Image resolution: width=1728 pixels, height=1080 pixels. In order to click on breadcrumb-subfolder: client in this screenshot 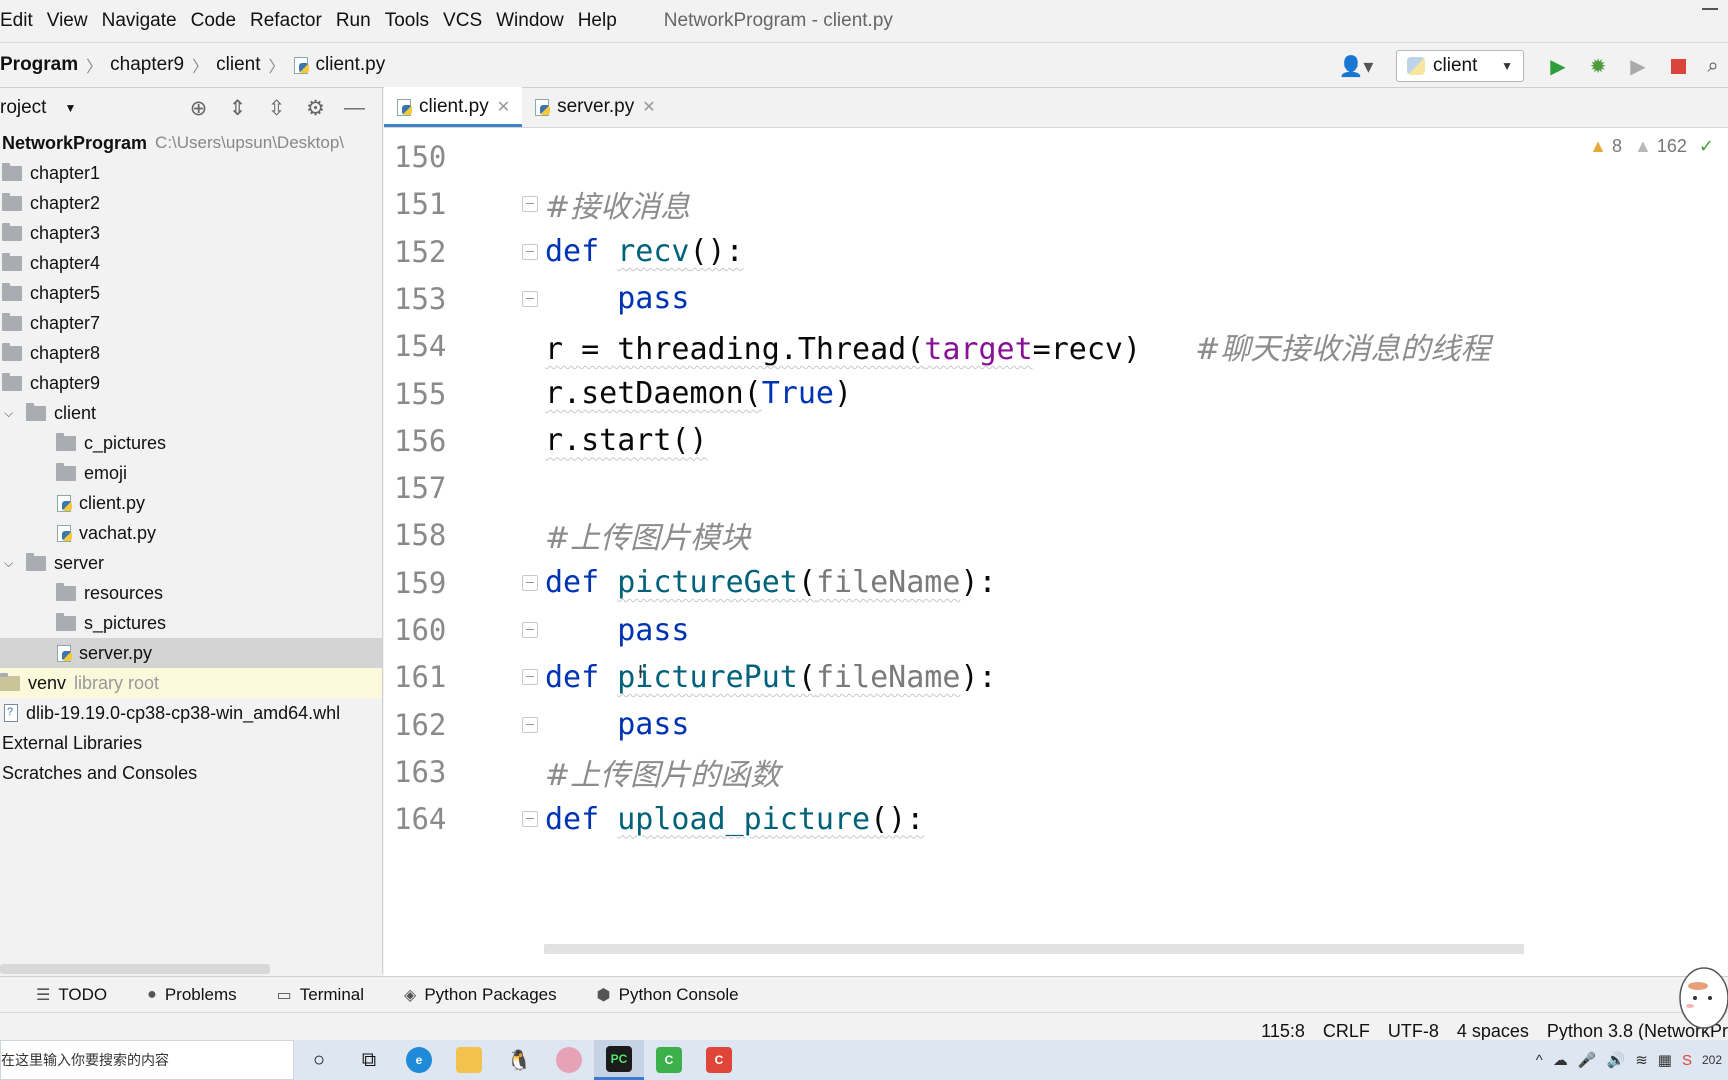, I will do `click(238, 65)`.